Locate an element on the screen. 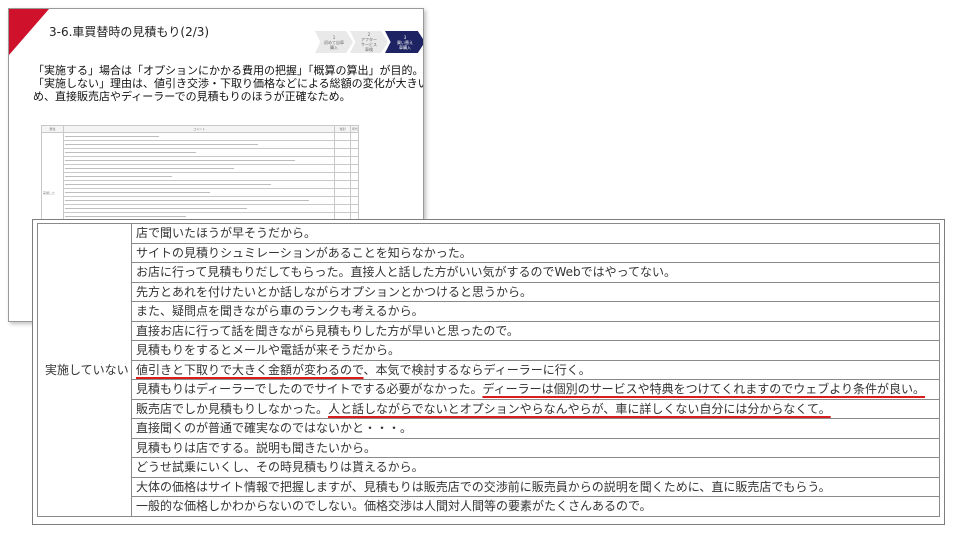 This screenshot has width=960, height=540. mini-header-age: 年代 is located at coordinates (354, 129).